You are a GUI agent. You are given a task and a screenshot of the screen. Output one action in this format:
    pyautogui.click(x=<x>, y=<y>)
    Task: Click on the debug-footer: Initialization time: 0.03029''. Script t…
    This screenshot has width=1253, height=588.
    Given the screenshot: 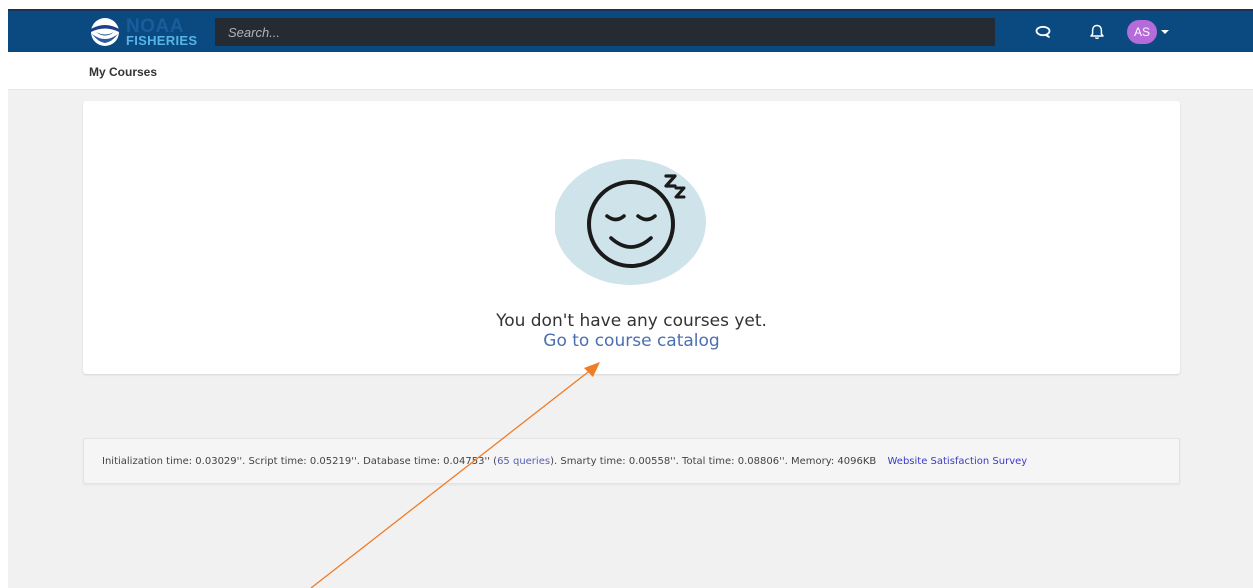 What is the action you would take?
    pyautogui.click(x=631, y=461)
    